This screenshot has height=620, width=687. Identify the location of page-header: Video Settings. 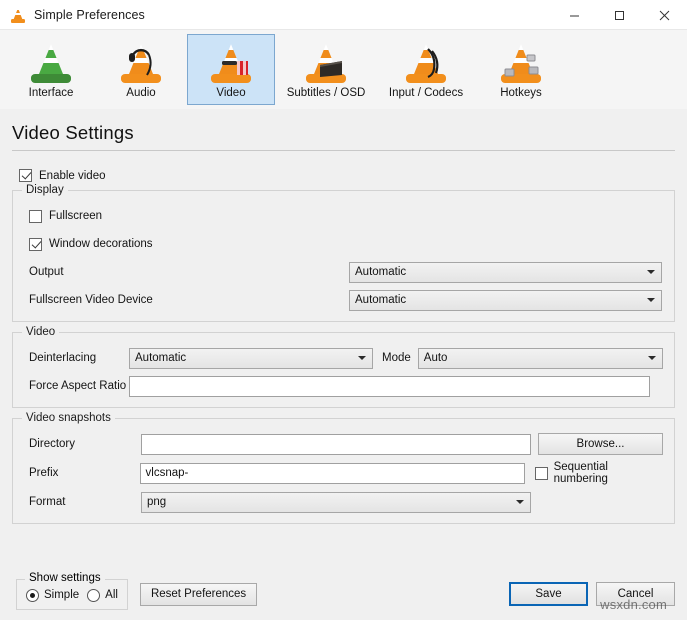
(343, 133).